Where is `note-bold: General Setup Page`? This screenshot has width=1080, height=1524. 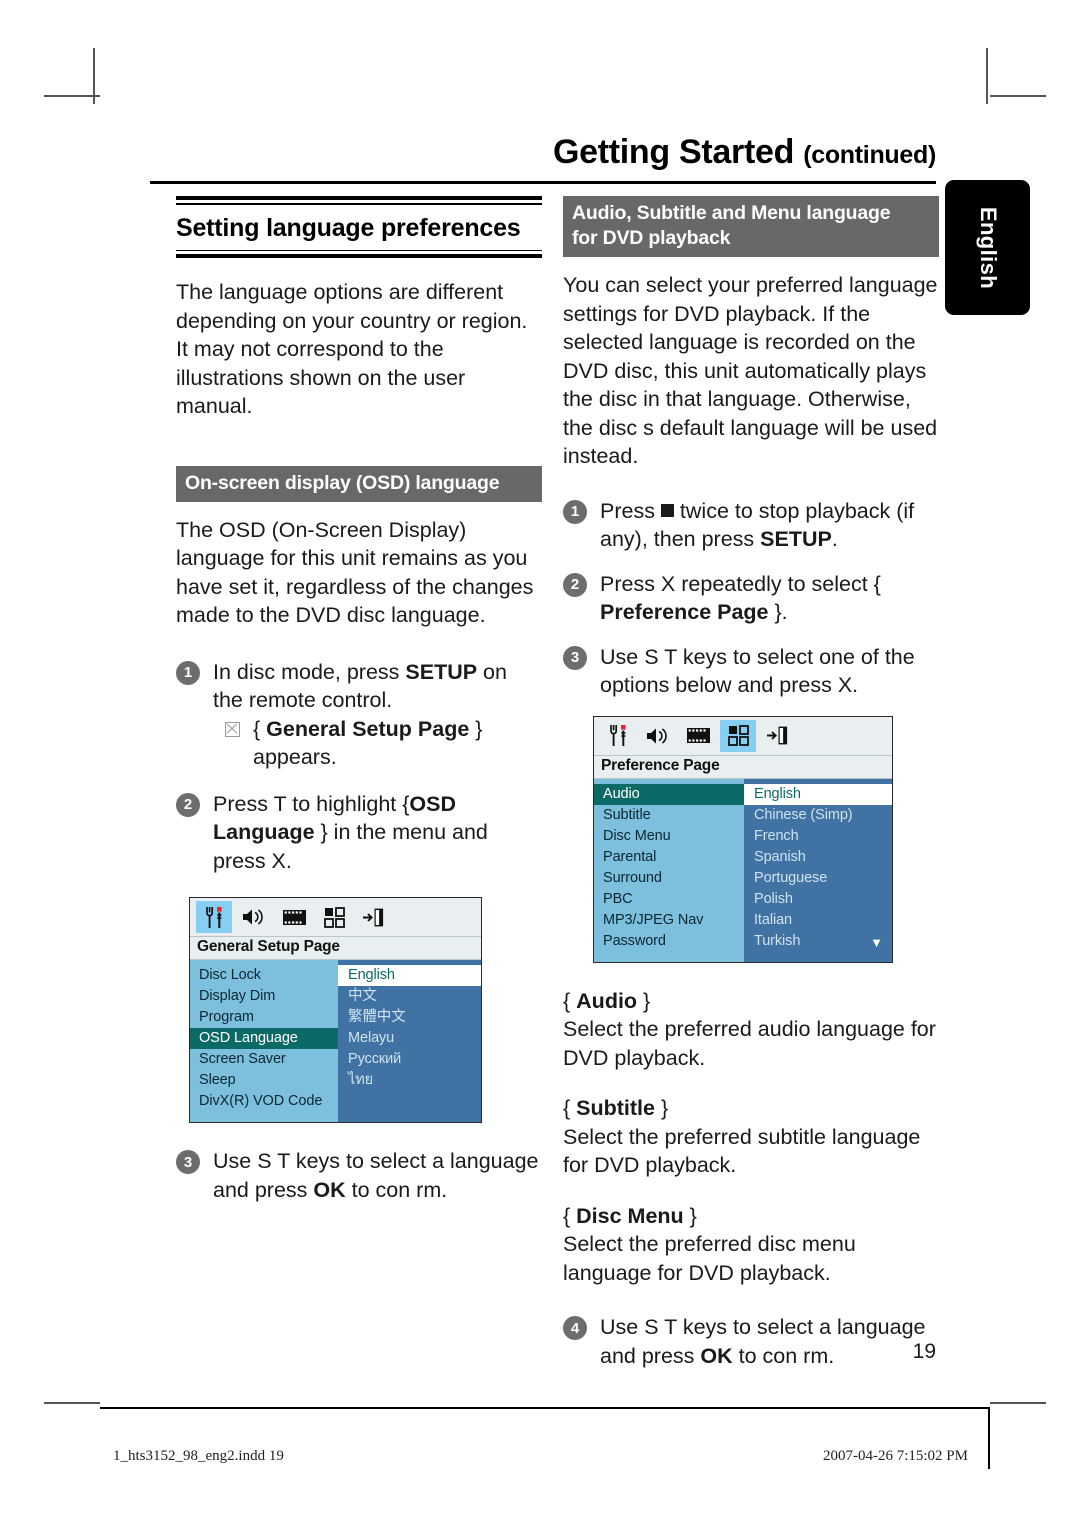 note-bold: General Setup Page is located at coordinates (368, 728).